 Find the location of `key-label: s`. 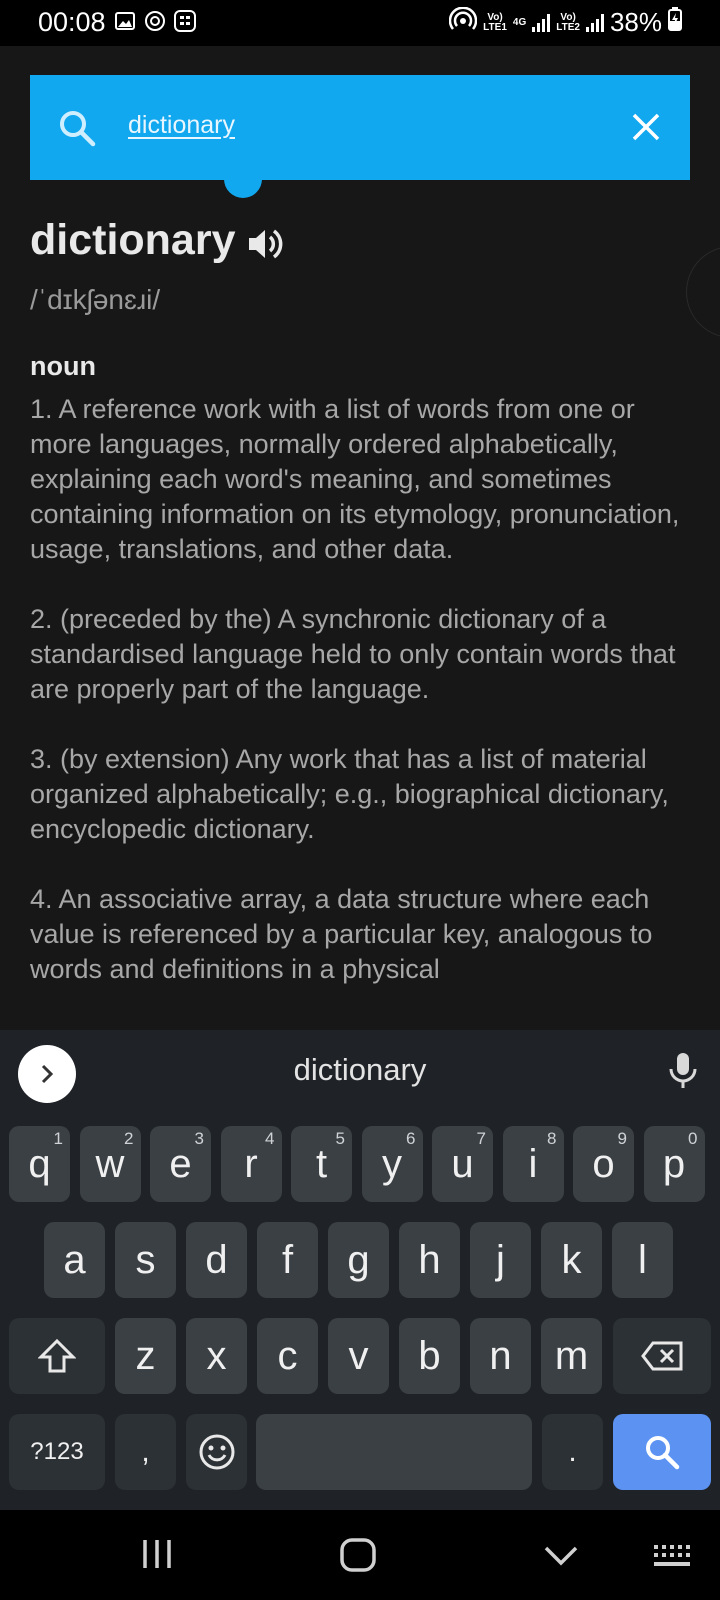

key-label: s is located at coordinates (145, 1259).